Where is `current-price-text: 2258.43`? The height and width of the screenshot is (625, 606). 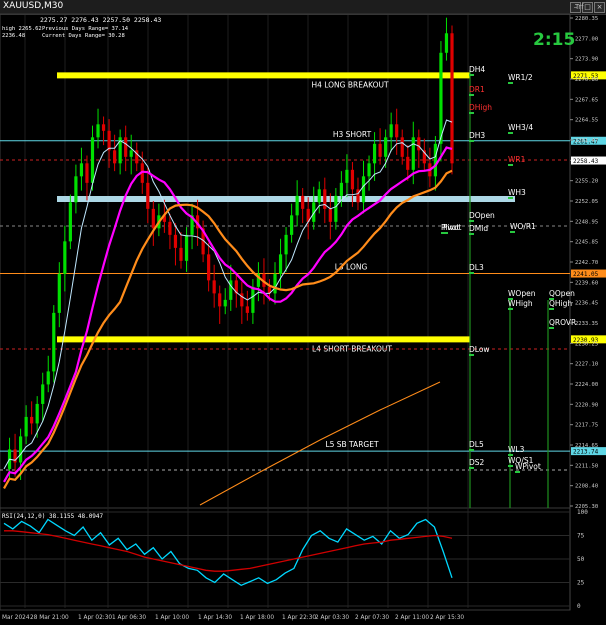 current-price-text: 2258.43 is located at coordinates (586, 161).